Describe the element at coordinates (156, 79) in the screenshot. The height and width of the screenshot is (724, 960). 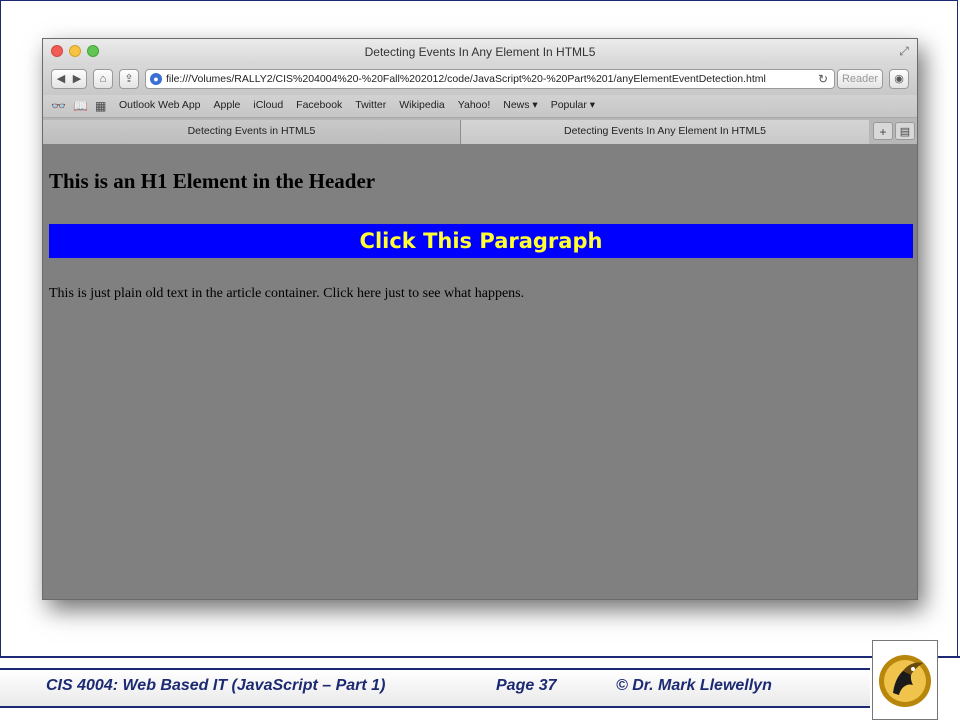
I see `globe-icon: ●` at that location.